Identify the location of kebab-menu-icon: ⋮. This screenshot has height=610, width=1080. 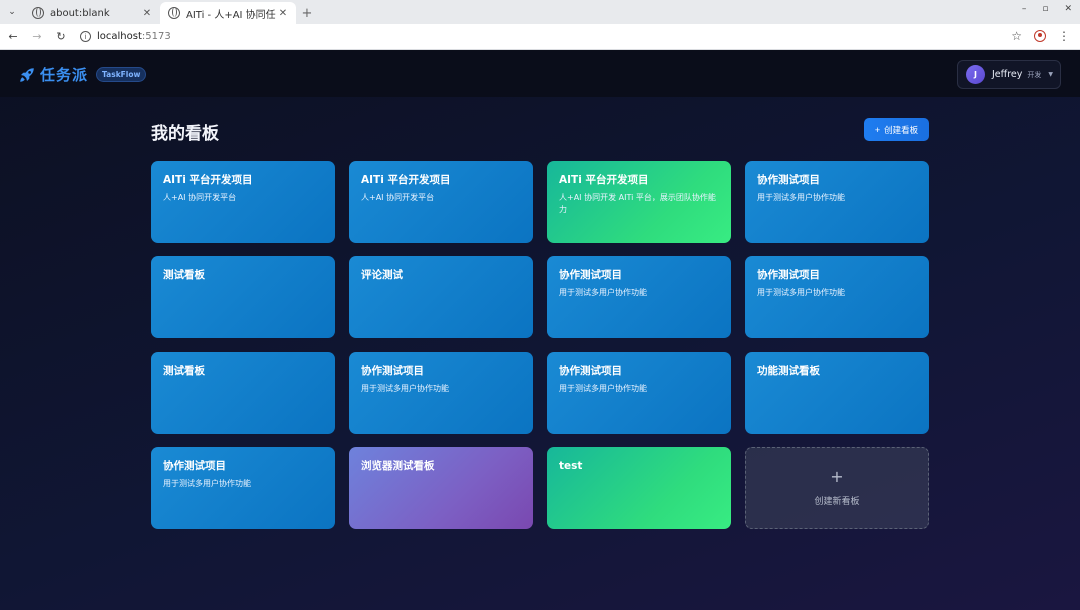
(1064, 36).